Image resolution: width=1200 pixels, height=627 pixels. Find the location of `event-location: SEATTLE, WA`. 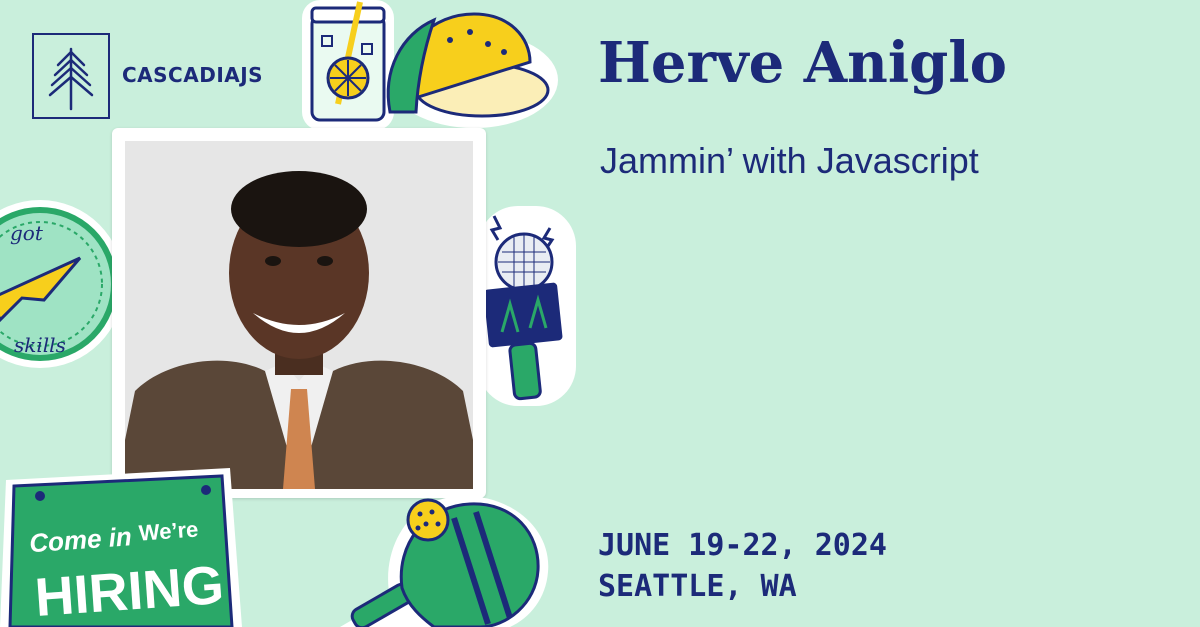

event-location: SEATTLE, WA is located at coordinates (697, 586).